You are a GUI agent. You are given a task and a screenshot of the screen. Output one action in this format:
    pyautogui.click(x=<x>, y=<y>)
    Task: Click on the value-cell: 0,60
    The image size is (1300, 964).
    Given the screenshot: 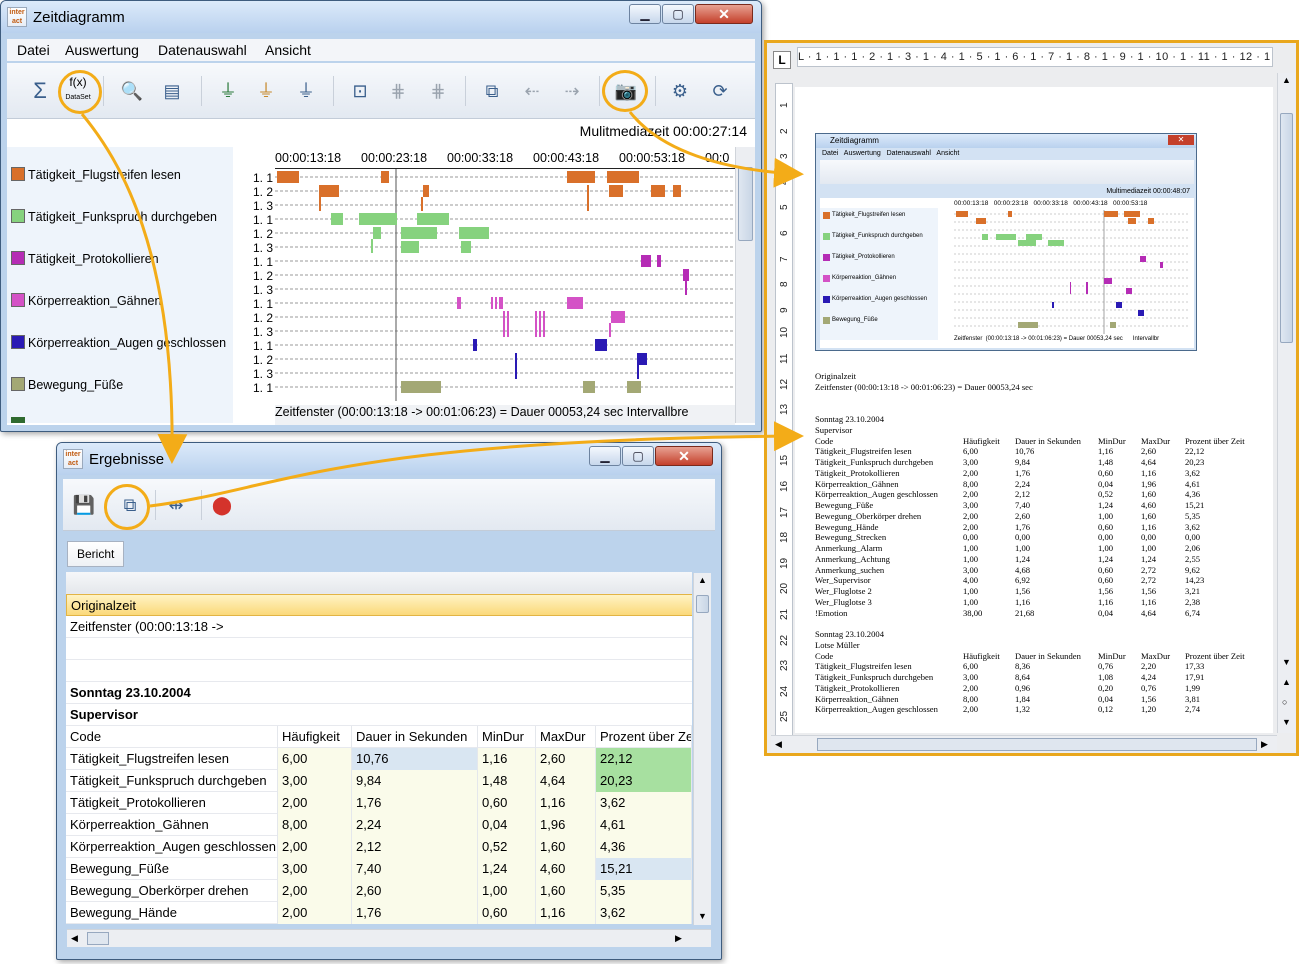 What is the action you would take?
    pyautogui.click(x=507, y=803)
    